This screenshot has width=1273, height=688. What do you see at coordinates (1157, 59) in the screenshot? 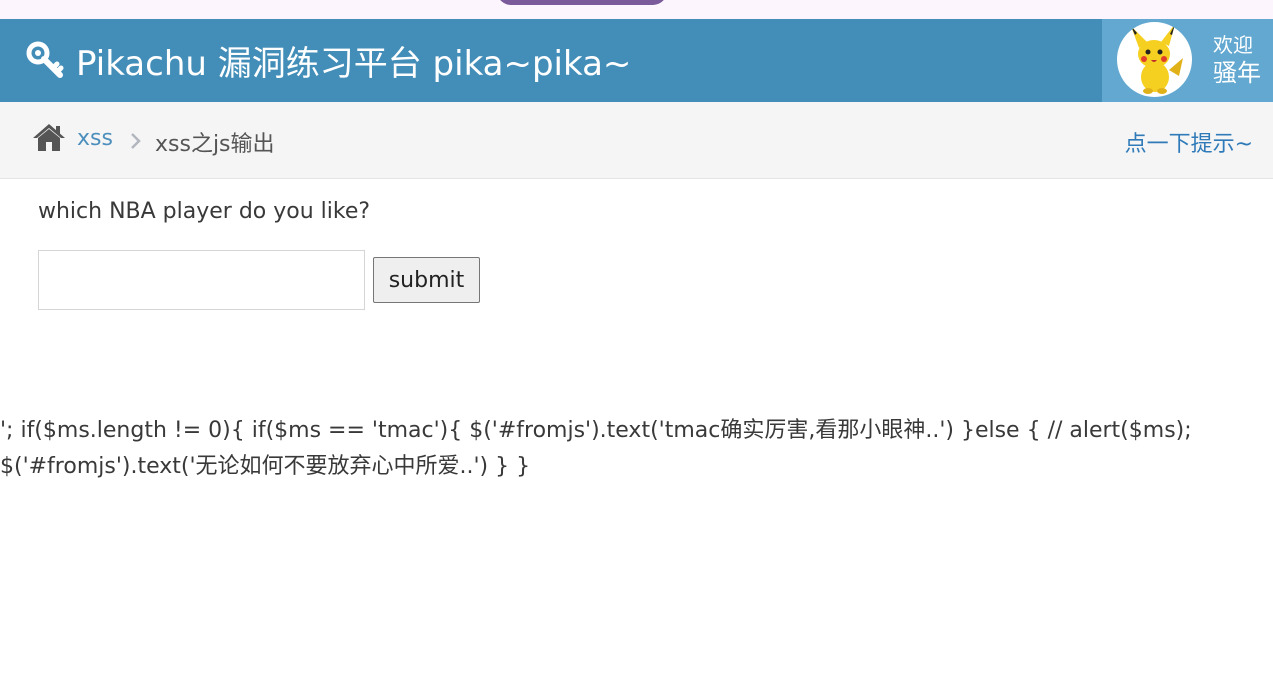
I see `pikachu-avatar-icon` at bounding box center [1157, 59].